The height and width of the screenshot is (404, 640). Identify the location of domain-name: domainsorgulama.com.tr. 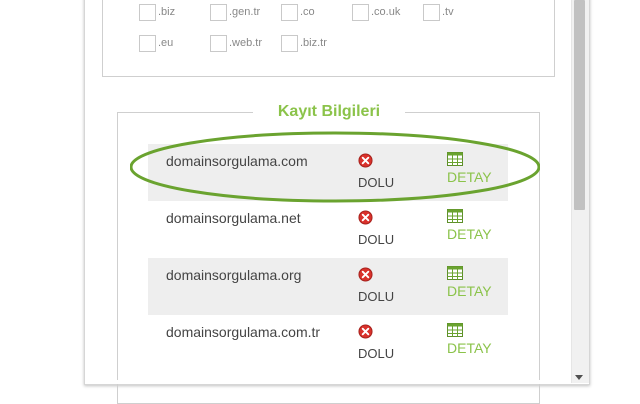
(243, 332).